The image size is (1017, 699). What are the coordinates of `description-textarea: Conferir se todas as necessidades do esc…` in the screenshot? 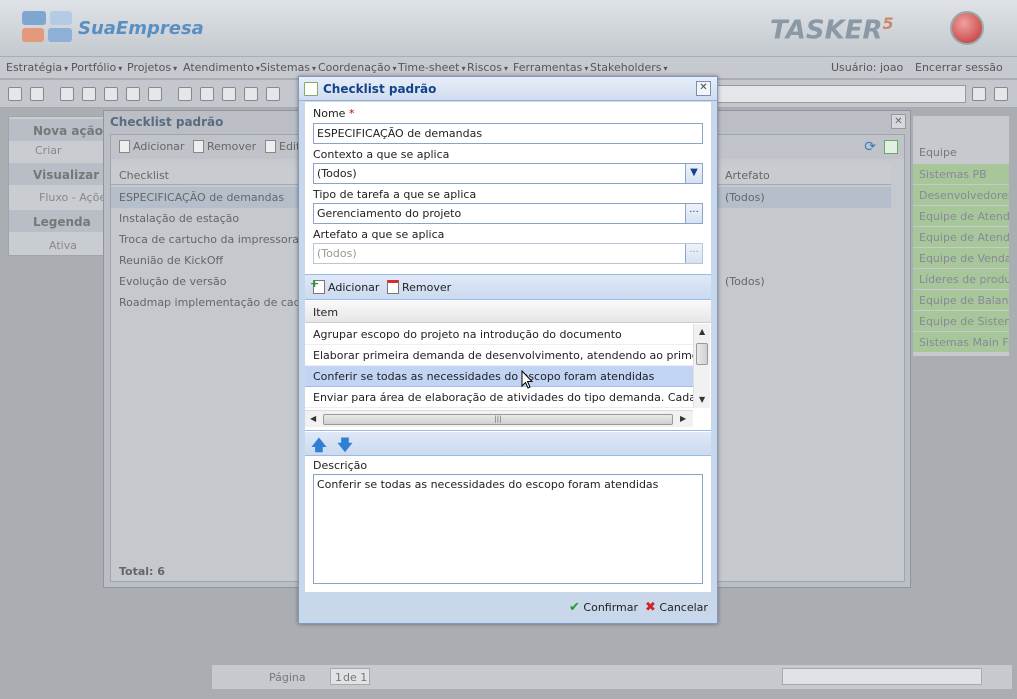 It's located at (508, 529).